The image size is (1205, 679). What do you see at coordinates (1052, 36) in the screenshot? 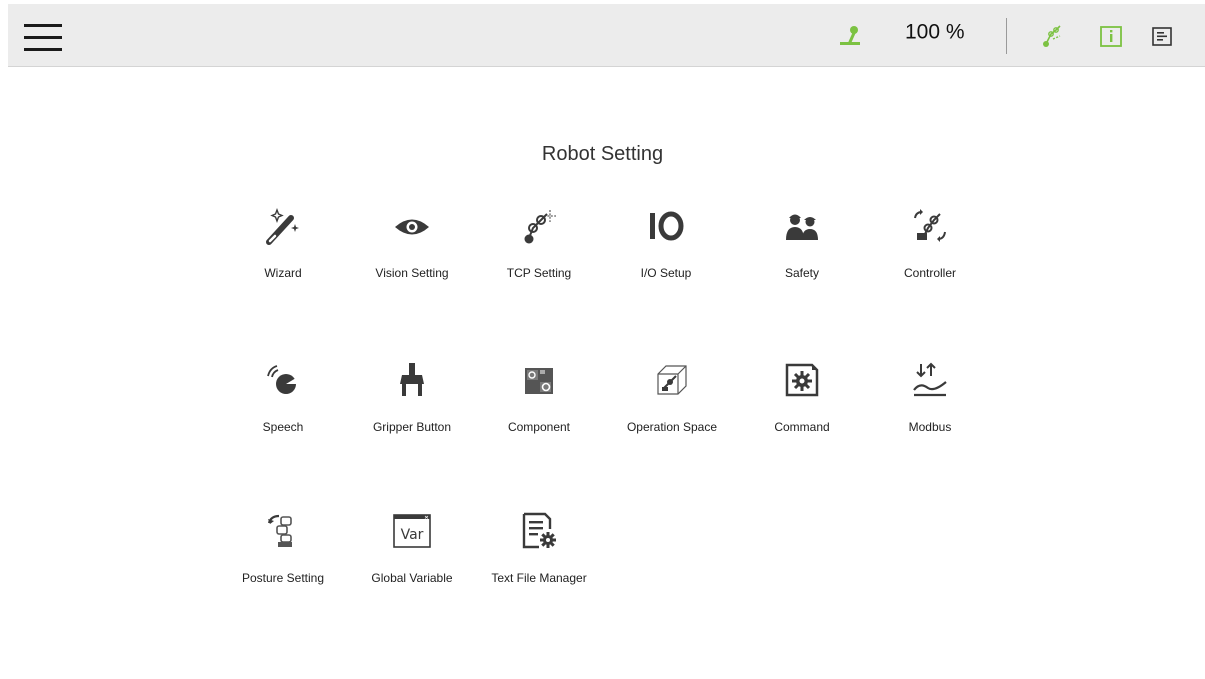
I see `arm-connect-icon` at bounding box center [1052, 36].